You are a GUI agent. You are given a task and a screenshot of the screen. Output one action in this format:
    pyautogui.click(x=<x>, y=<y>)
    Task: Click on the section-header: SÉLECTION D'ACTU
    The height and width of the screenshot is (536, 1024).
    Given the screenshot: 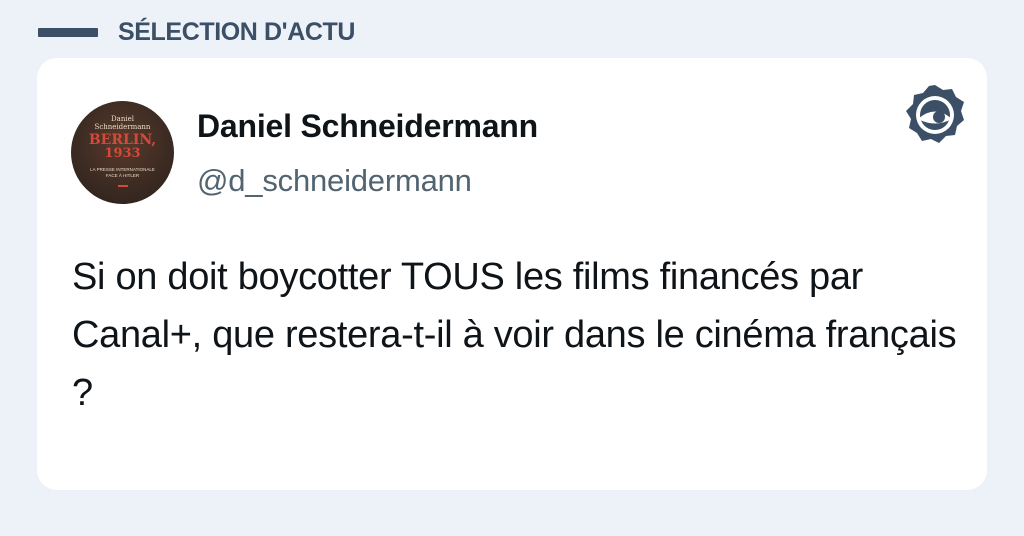 What is the action you would take?
    pyautogui.click(x=196, y=32)
    